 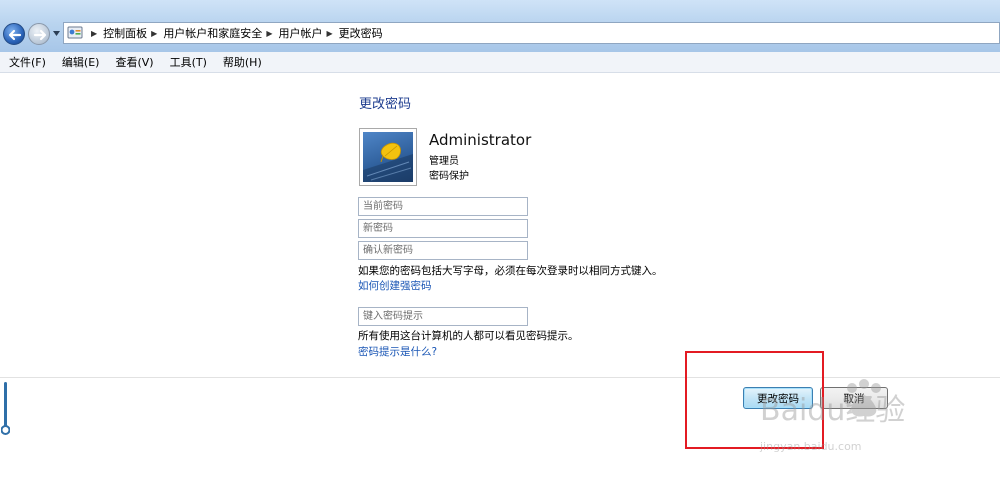 I want to click on watermark-url: jingyan.baidu.com, so click(x=811, y=446).